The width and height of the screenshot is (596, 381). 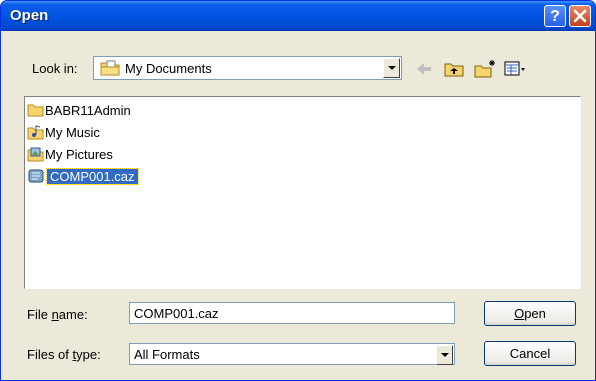 What do you see at coordinates (176, 313) in the screenshot?
I see `filename-value: COMP001.caz` at bounding box center [176, 313].